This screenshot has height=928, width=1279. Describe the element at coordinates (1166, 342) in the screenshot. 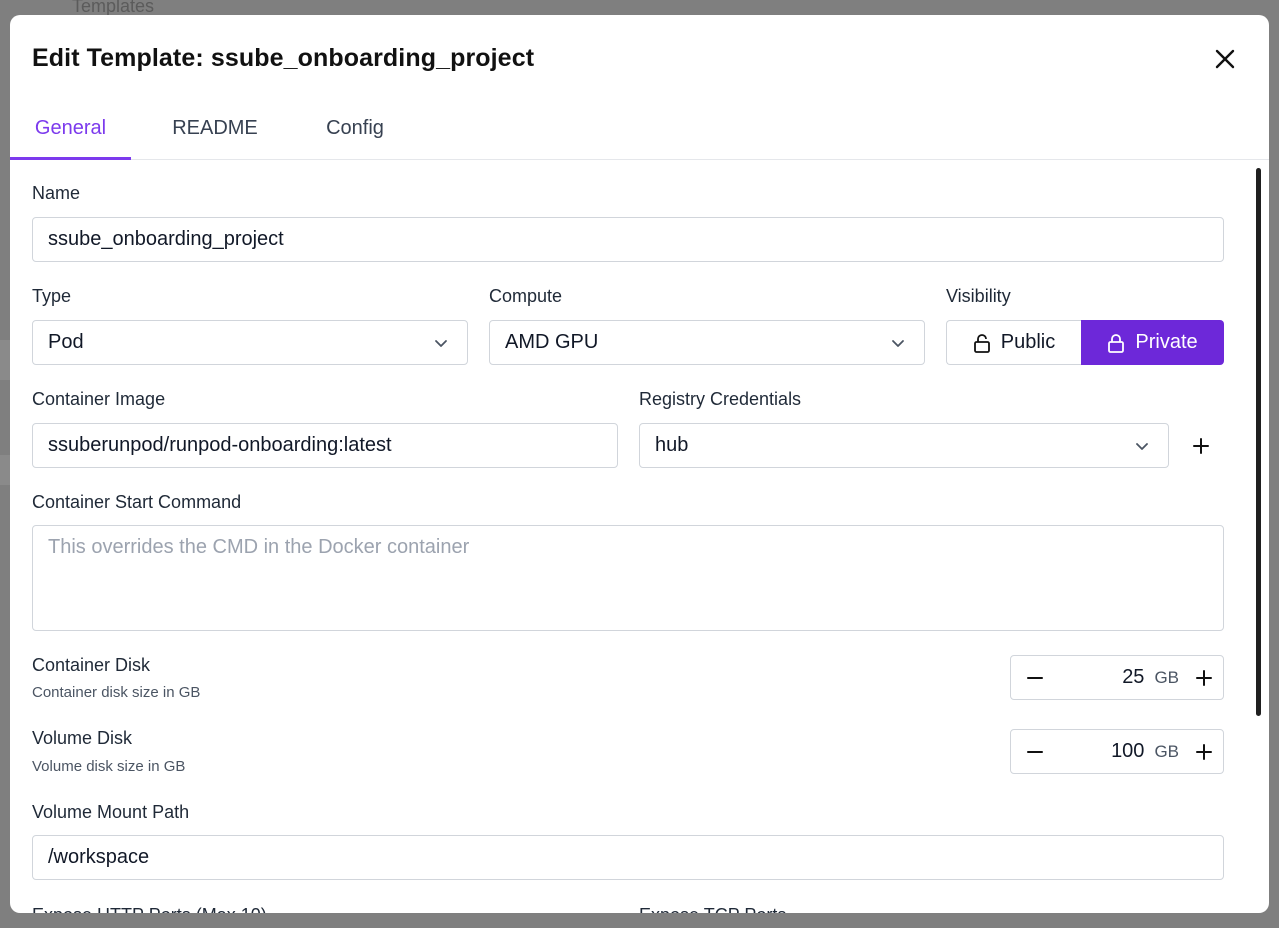

I see `visibility-private-label: Private` at that location.